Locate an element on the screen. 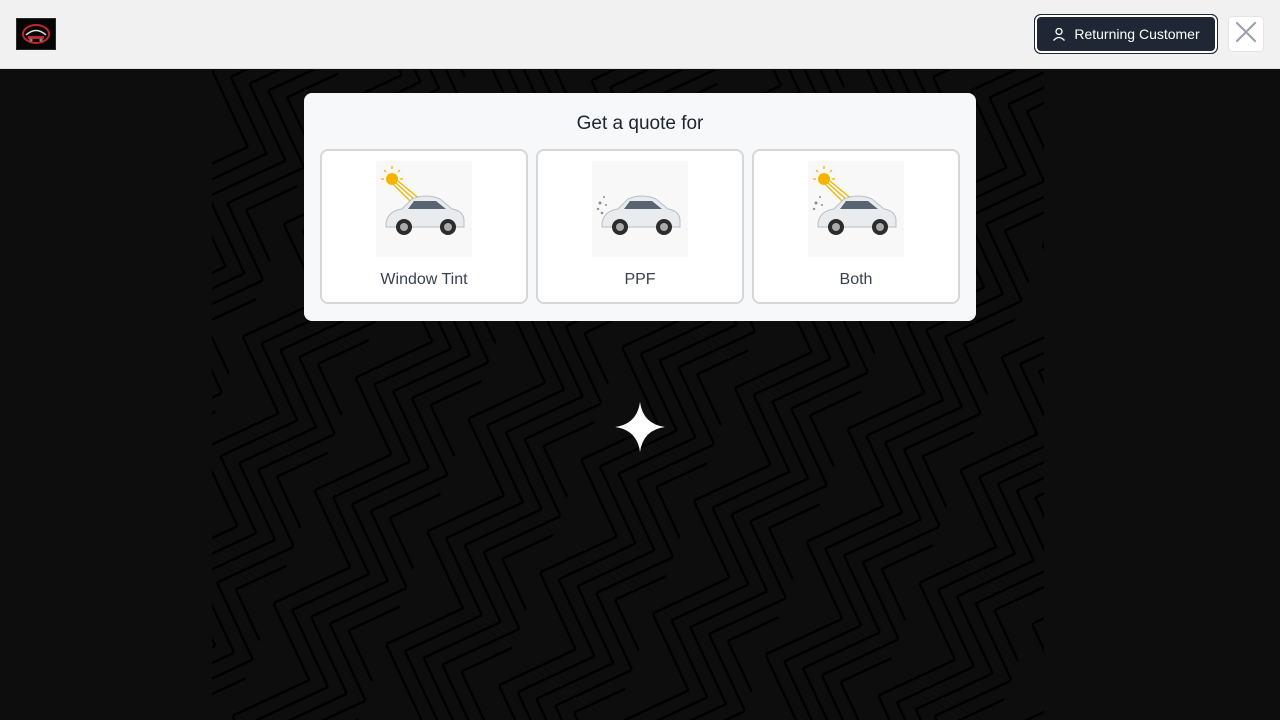 Image resolution: width=1280 pixels, height=720 pixels. option-label: PPF is located at coordinates (640, 279).